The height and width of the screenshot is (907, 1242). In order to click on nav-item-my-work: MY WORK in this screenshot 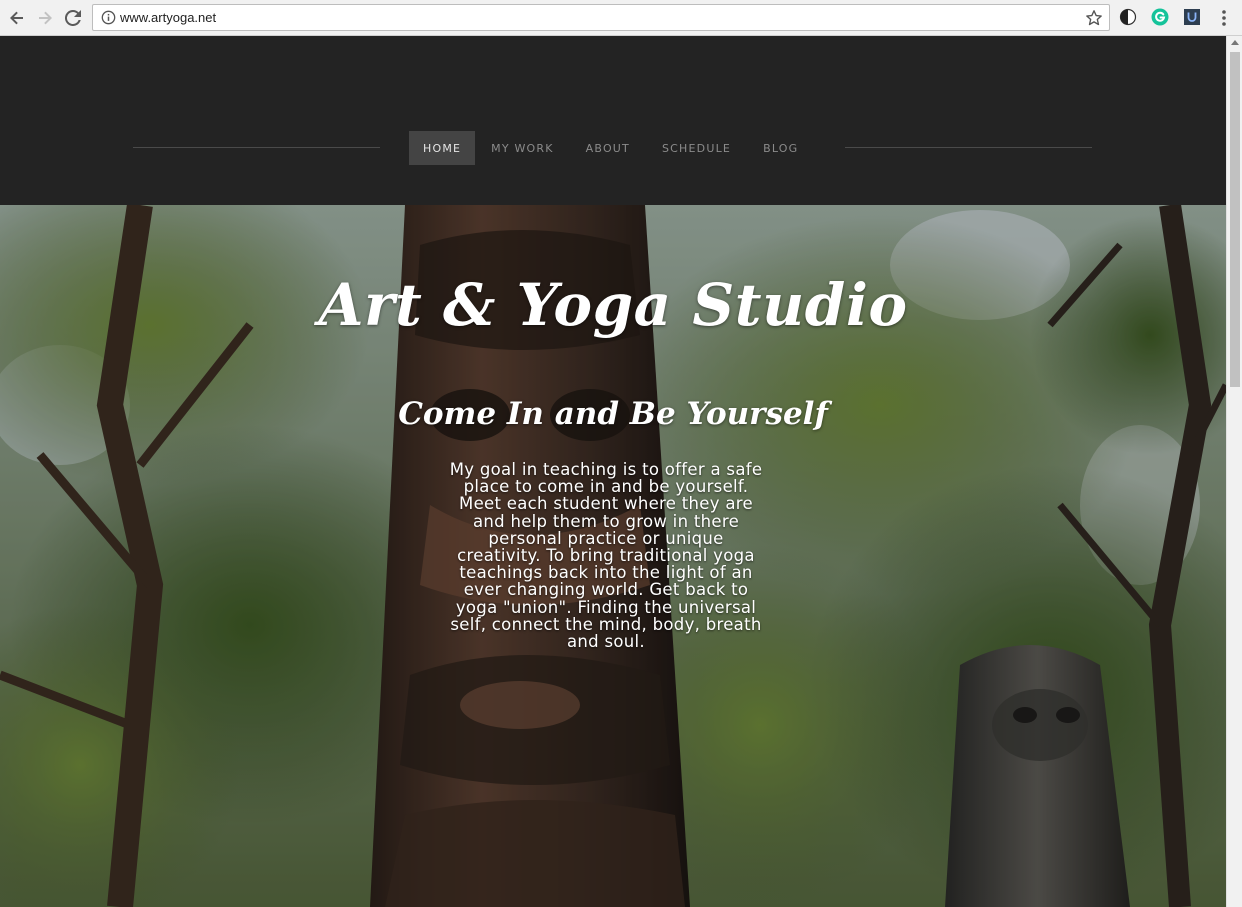, I will do `click(522, 148)`.